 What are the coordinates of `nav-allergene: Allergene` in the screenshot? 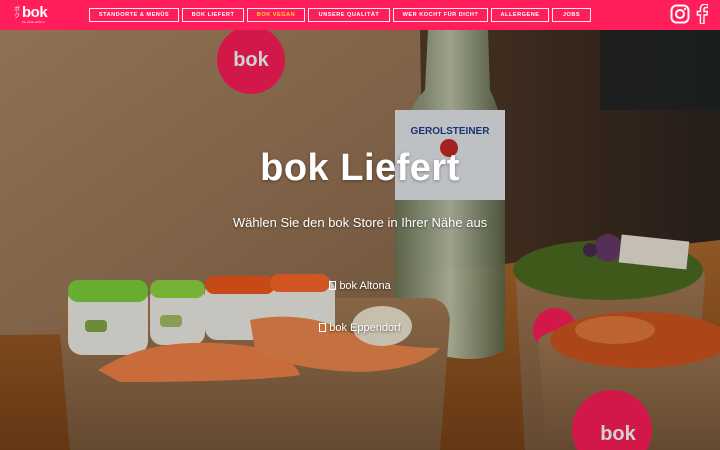 It's located at (520, 15).